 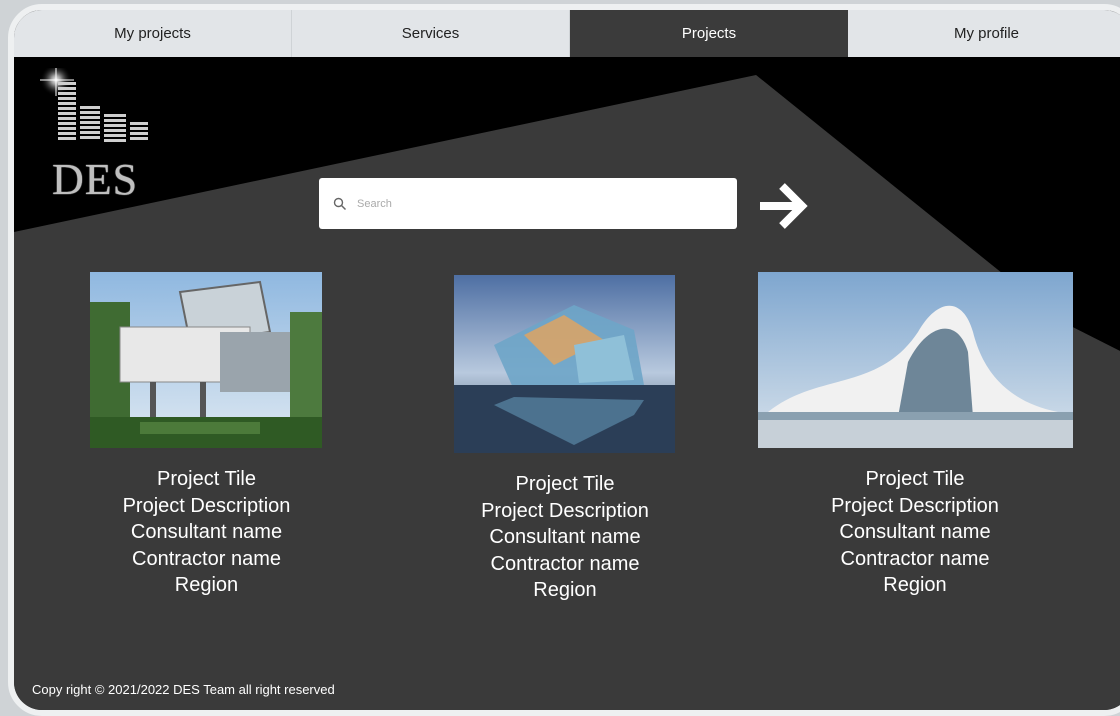 I want to click on tab-my-profile: My profile, so click(x=984, y=33).